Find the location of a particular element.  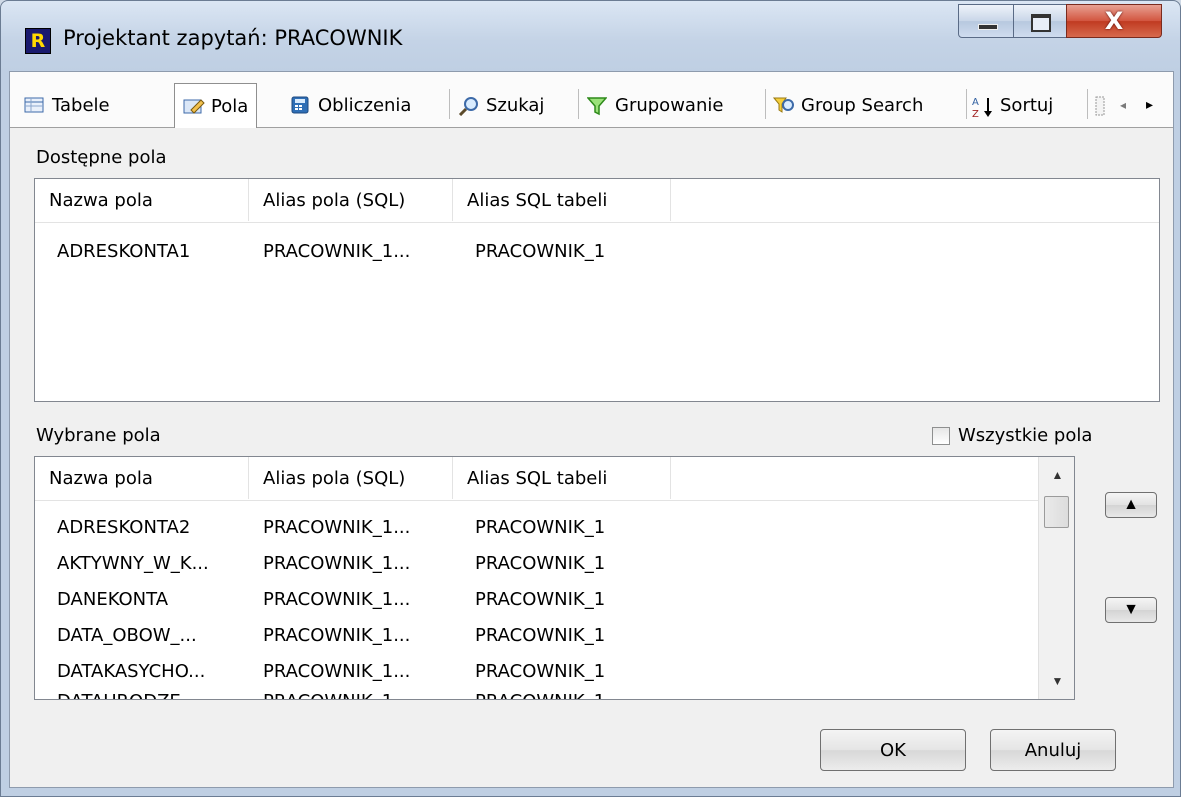

group-search-icon is located at coordinates (783, 105).